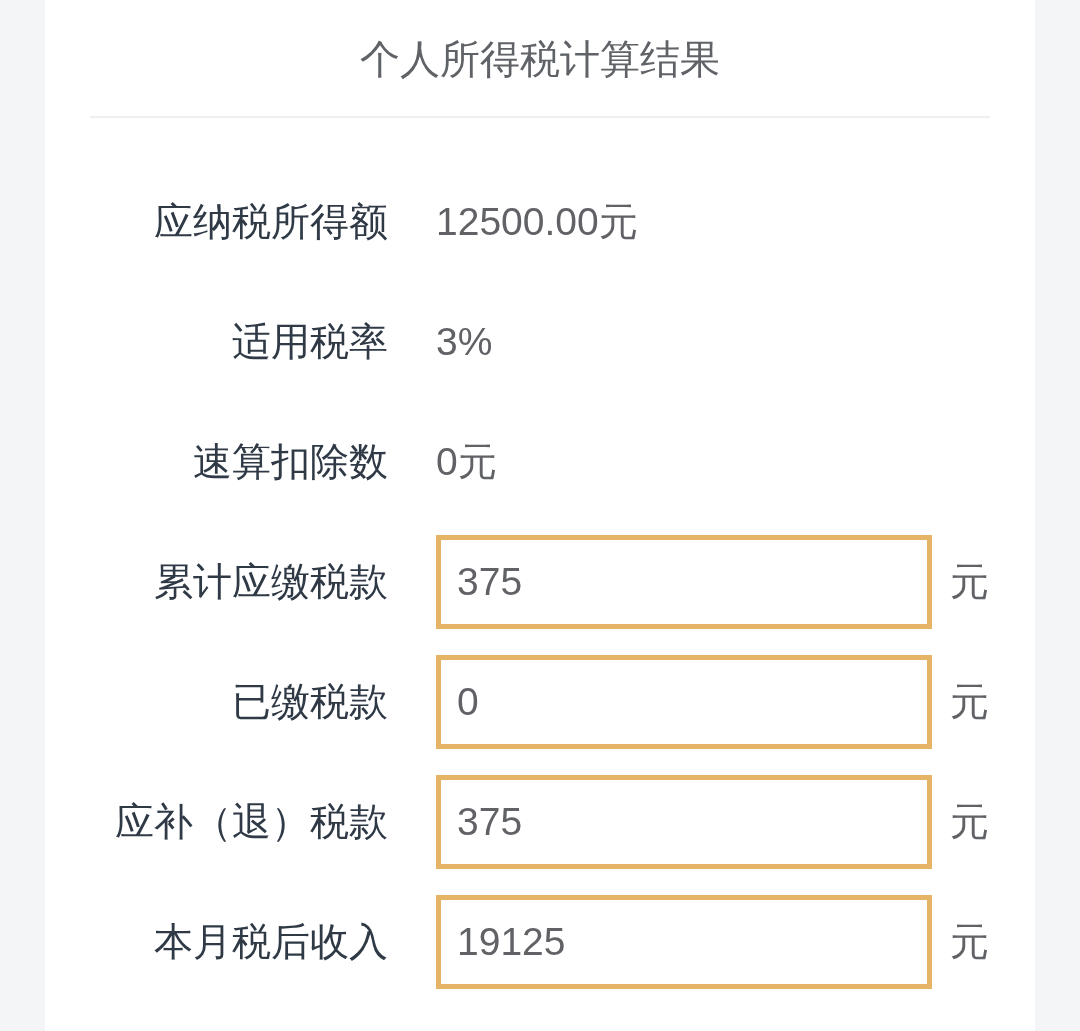  I want to click on result-value: 0元, so click(466, 462).